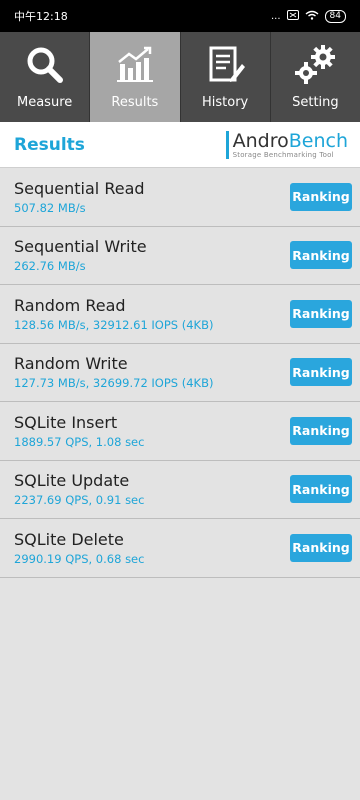 This screenshot has height=800, width=360. Describe the element at coordinates (318, 140) in the screenshot. I see `logo-bench: Bench` at that location.